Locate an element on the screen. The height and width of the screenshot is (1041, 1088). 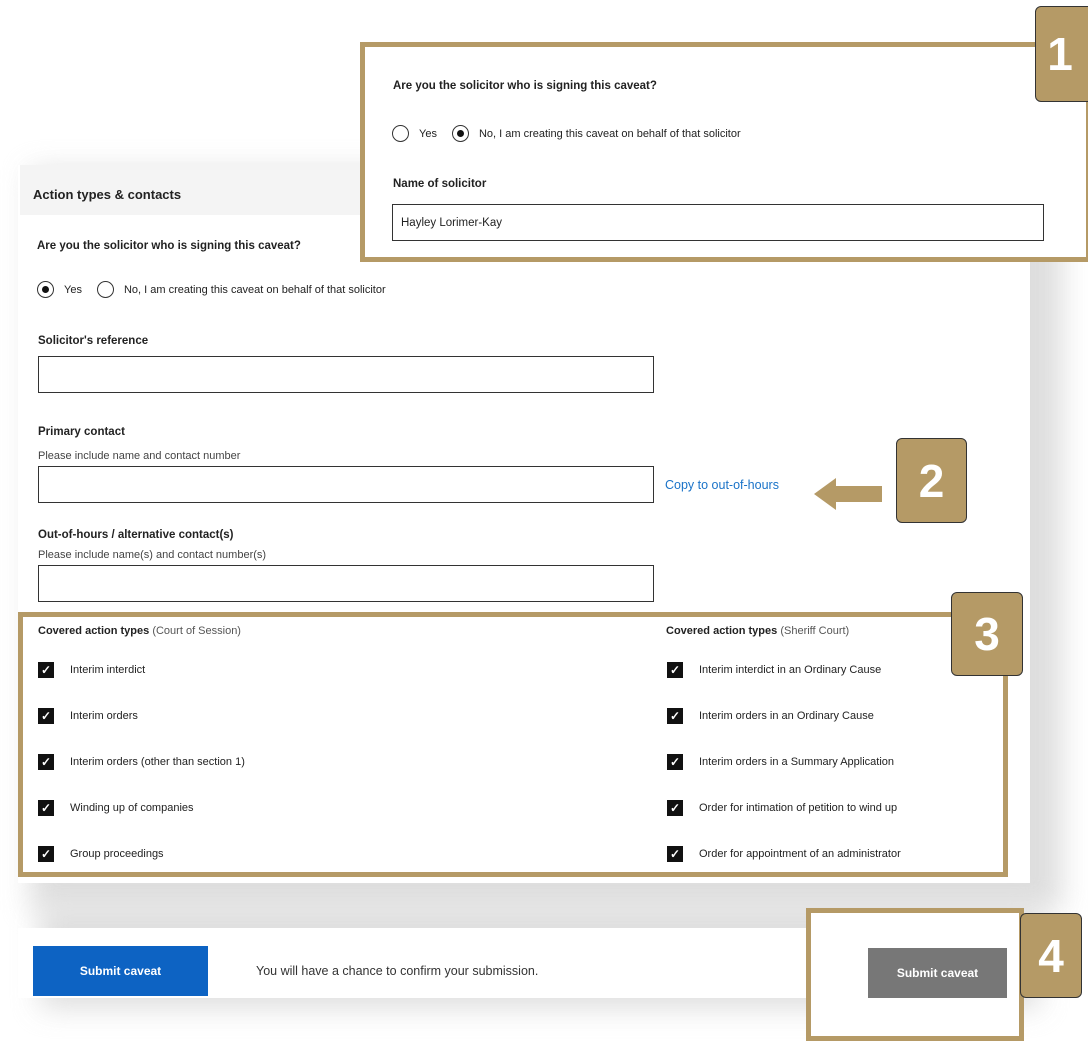
primary-contact-input is located at coordinates (346, 484).